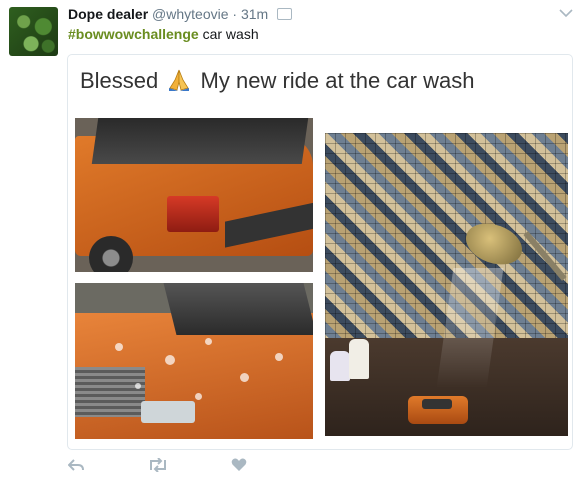  What do you see at coordinates (158, 466) in the screenshot?
I see `retweet-icon` at bounding box center [158, 466].